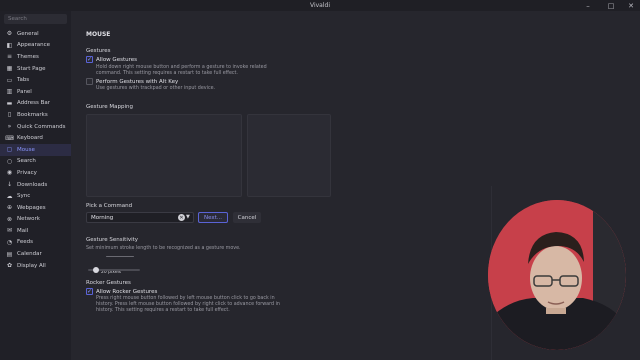 Image resolution: width=640 pixels, height=360 pixels. What do you see at coordinates (9, 115) in the screenshot?
I see `bookmark-icon: ▯` at bounding box center [9, 115].